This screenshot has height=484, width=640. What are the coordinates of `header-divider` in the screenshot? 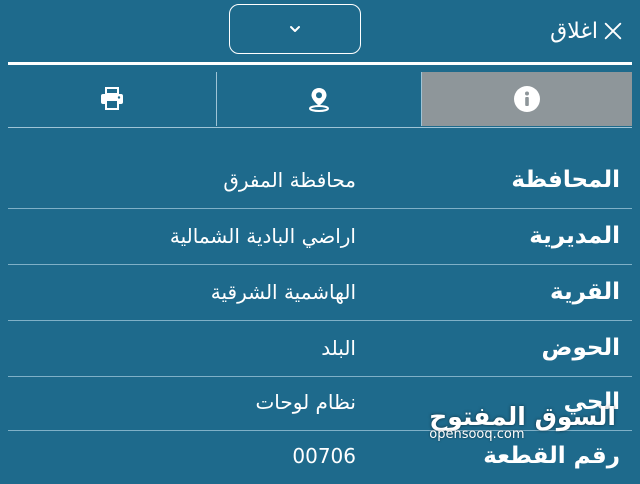 It's located at (320, 63).